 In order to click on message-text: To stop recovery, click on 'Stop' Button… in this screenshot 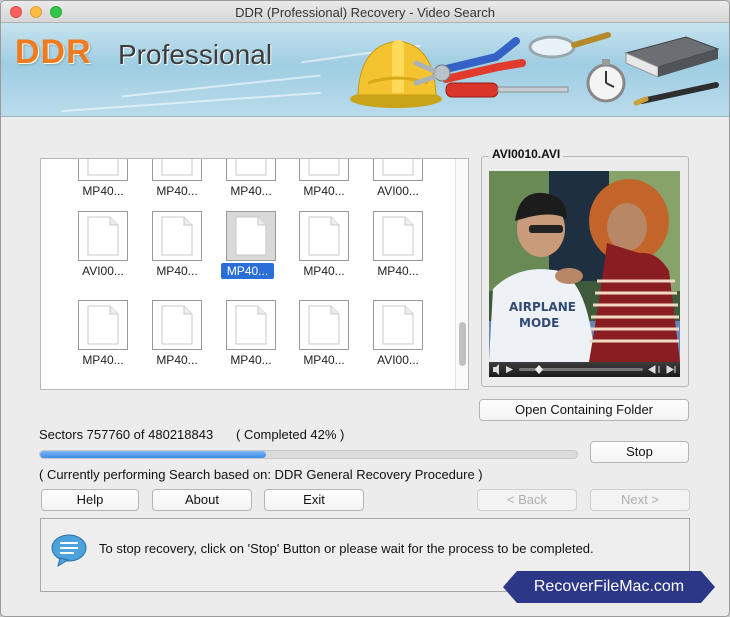, I will do `click(346, 548)`.